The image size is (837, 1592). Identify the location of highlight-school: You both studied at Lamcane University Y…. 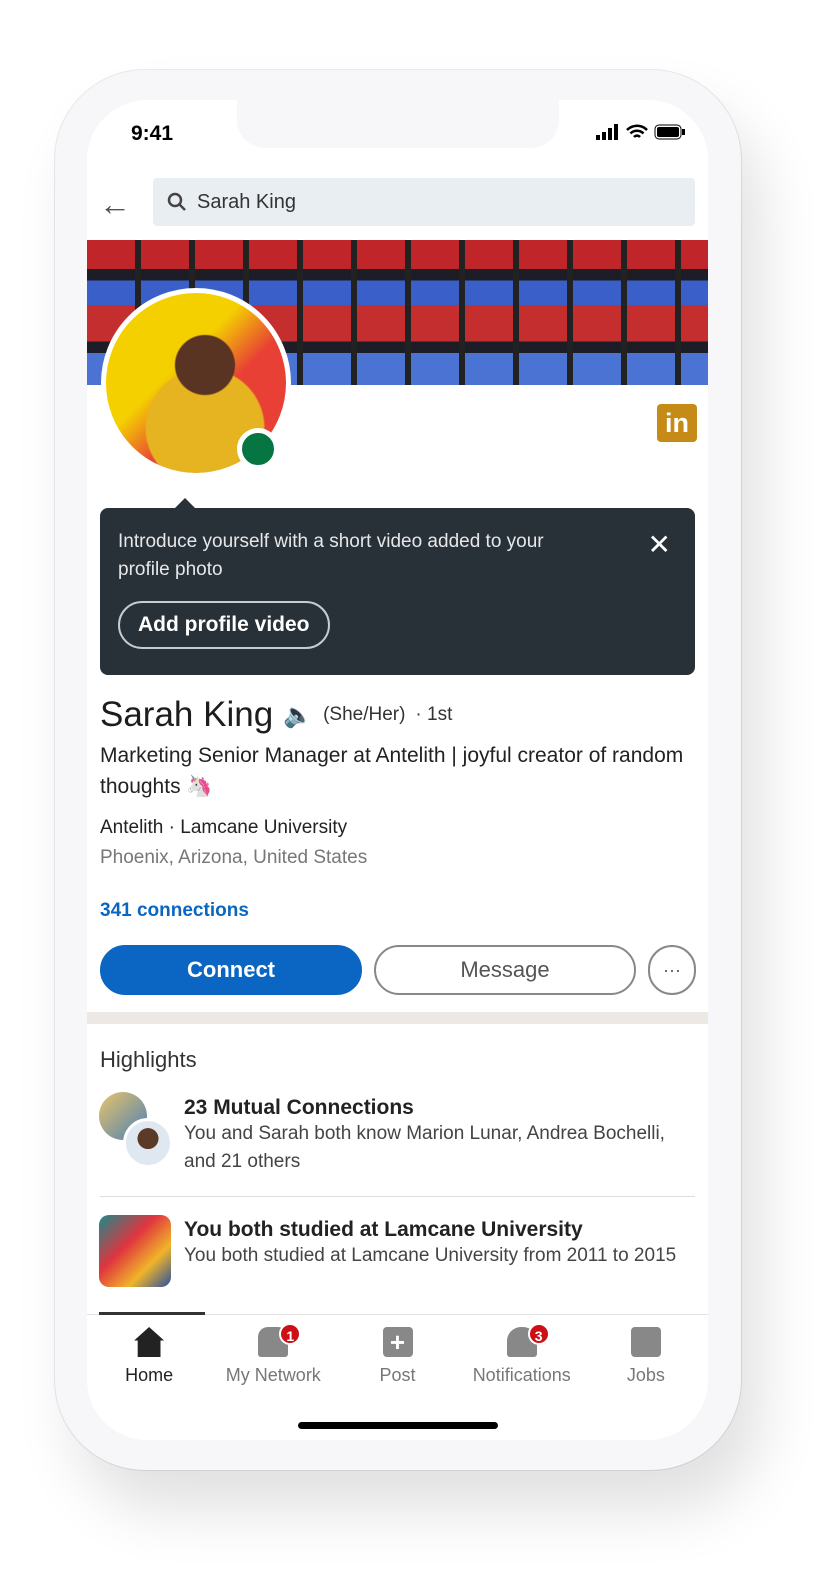
(439, 1244).